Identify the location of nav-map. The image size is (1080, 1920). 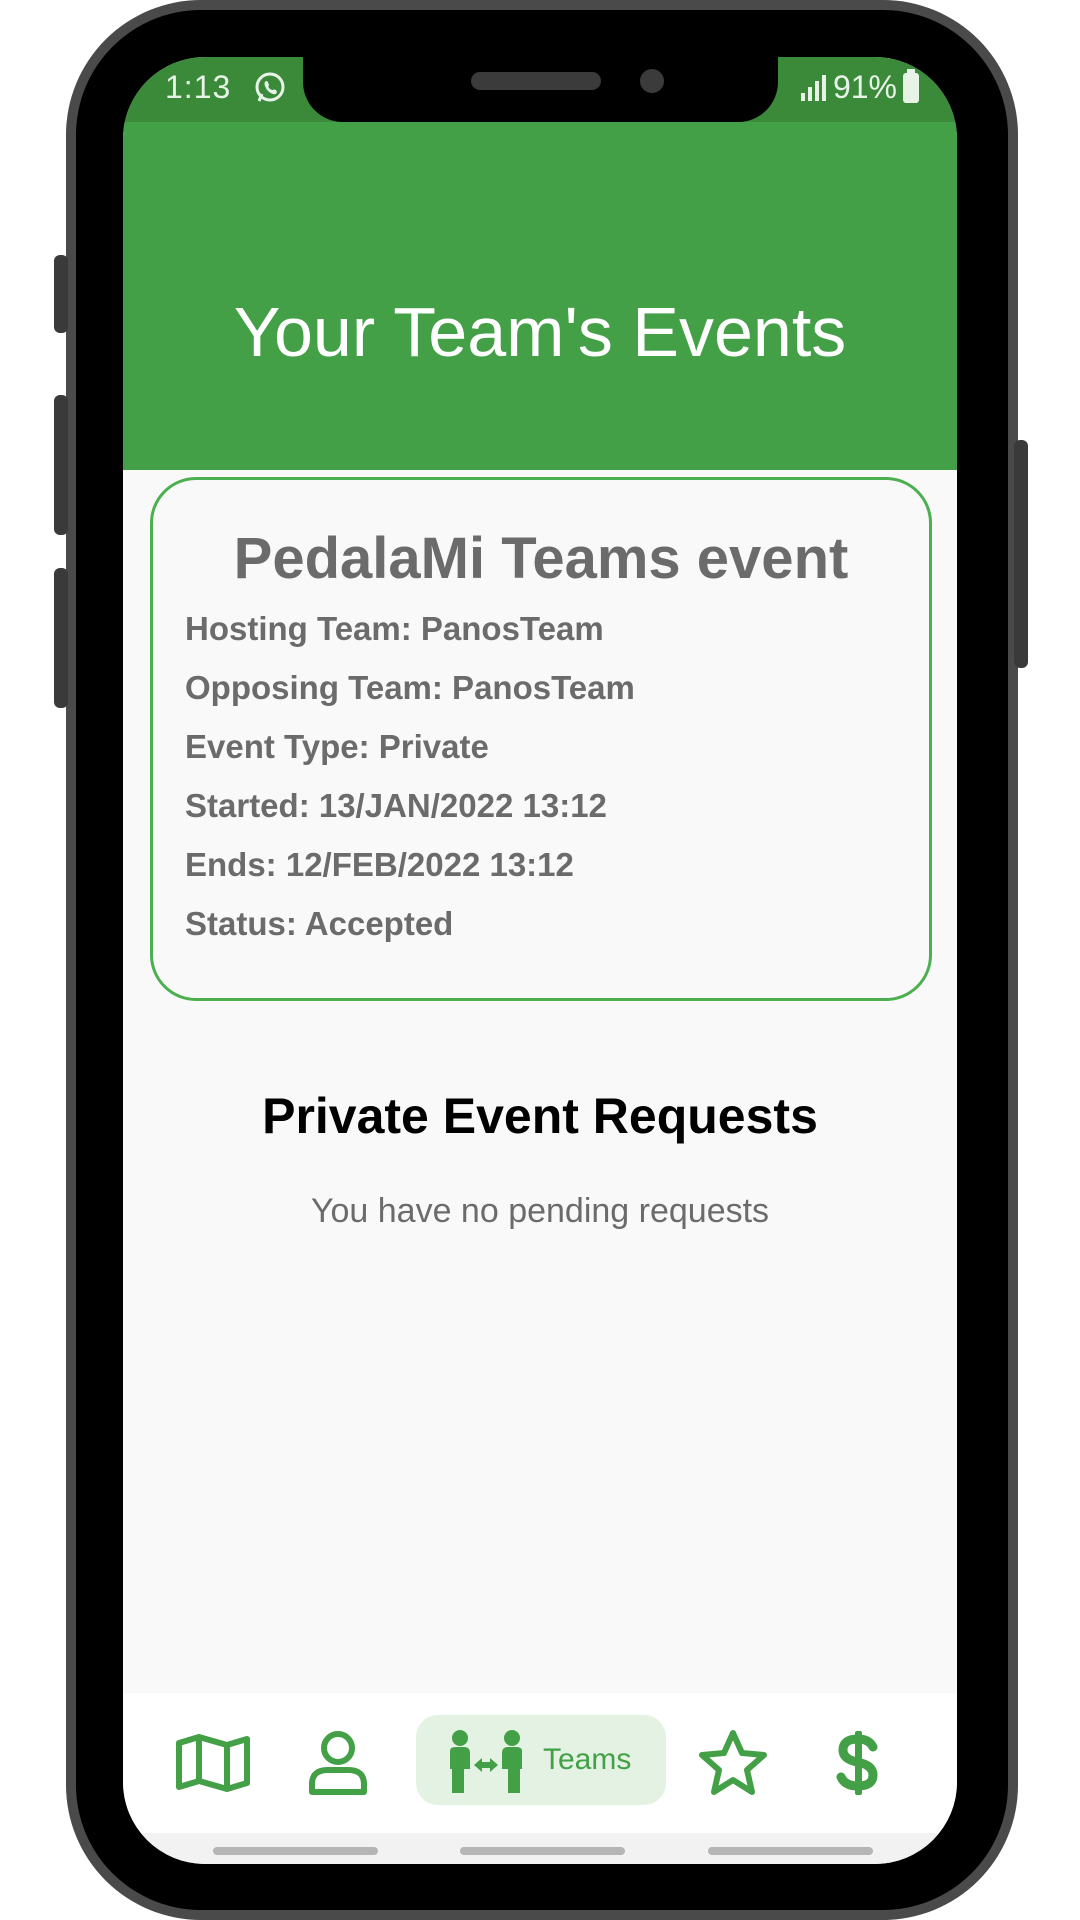
(213, 1763).